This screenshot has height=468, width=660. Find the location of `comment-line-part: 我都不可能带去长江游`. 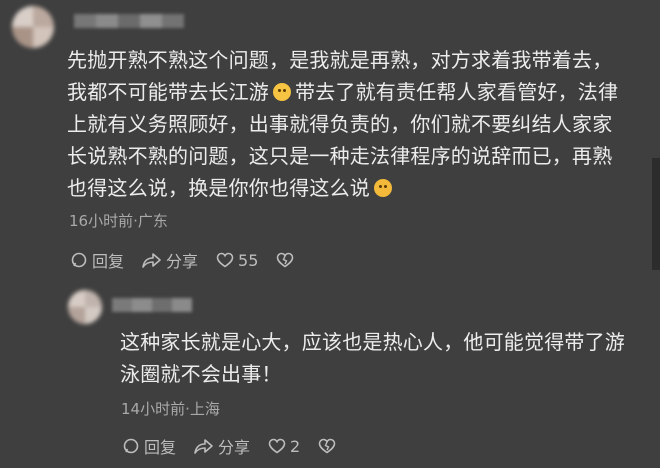

comment-line-part: 我都不可能带去长江游 is located at coordinates (168, 92).